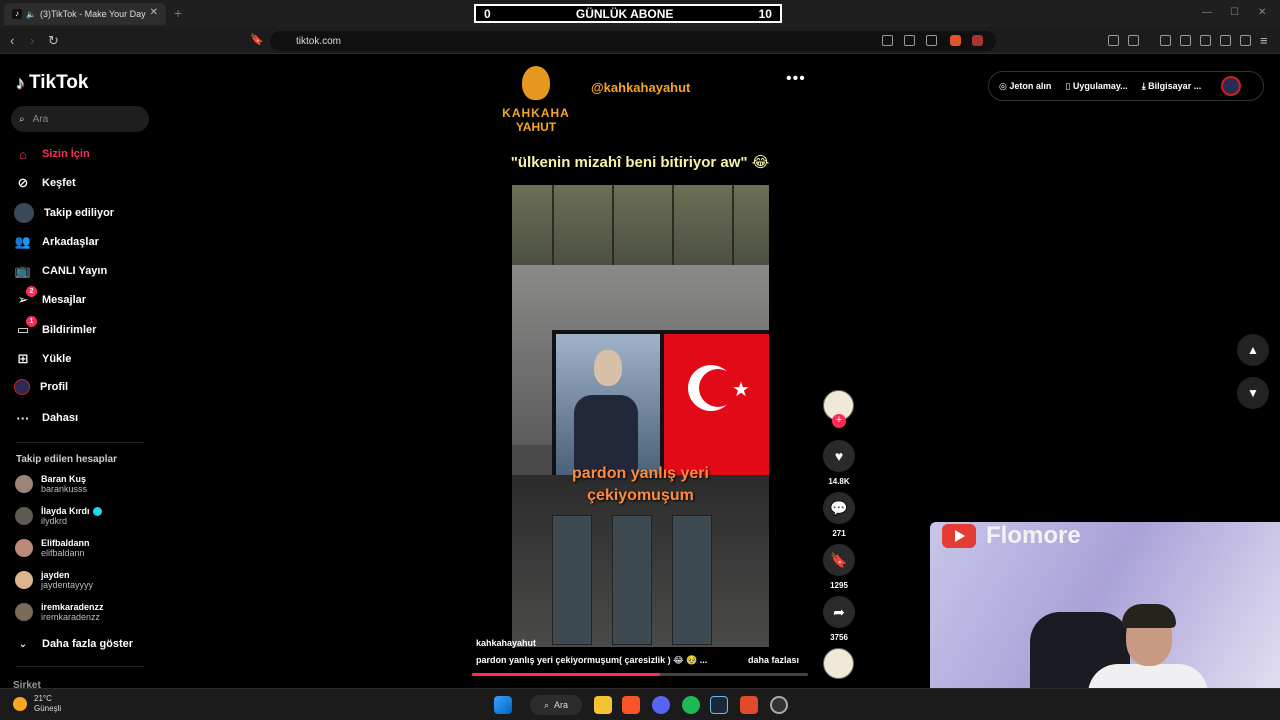 The height and width of the screenshot is (720, 1280). I want to click on previous-video-button: ▲, so click(1253, 350).